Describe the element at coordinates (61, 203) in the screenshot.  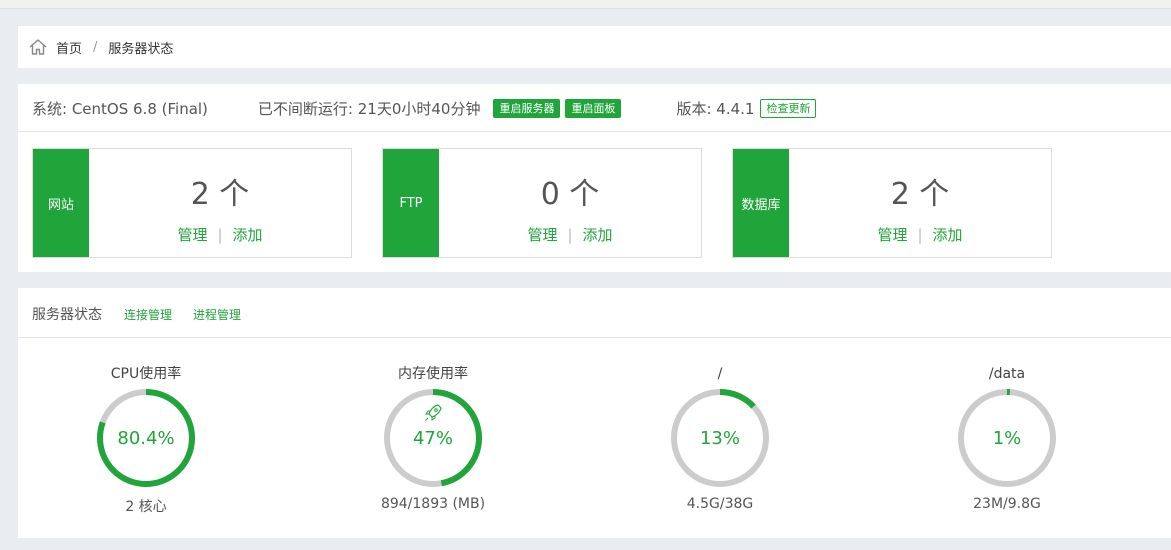
I see `card-label: 网站` at that location.